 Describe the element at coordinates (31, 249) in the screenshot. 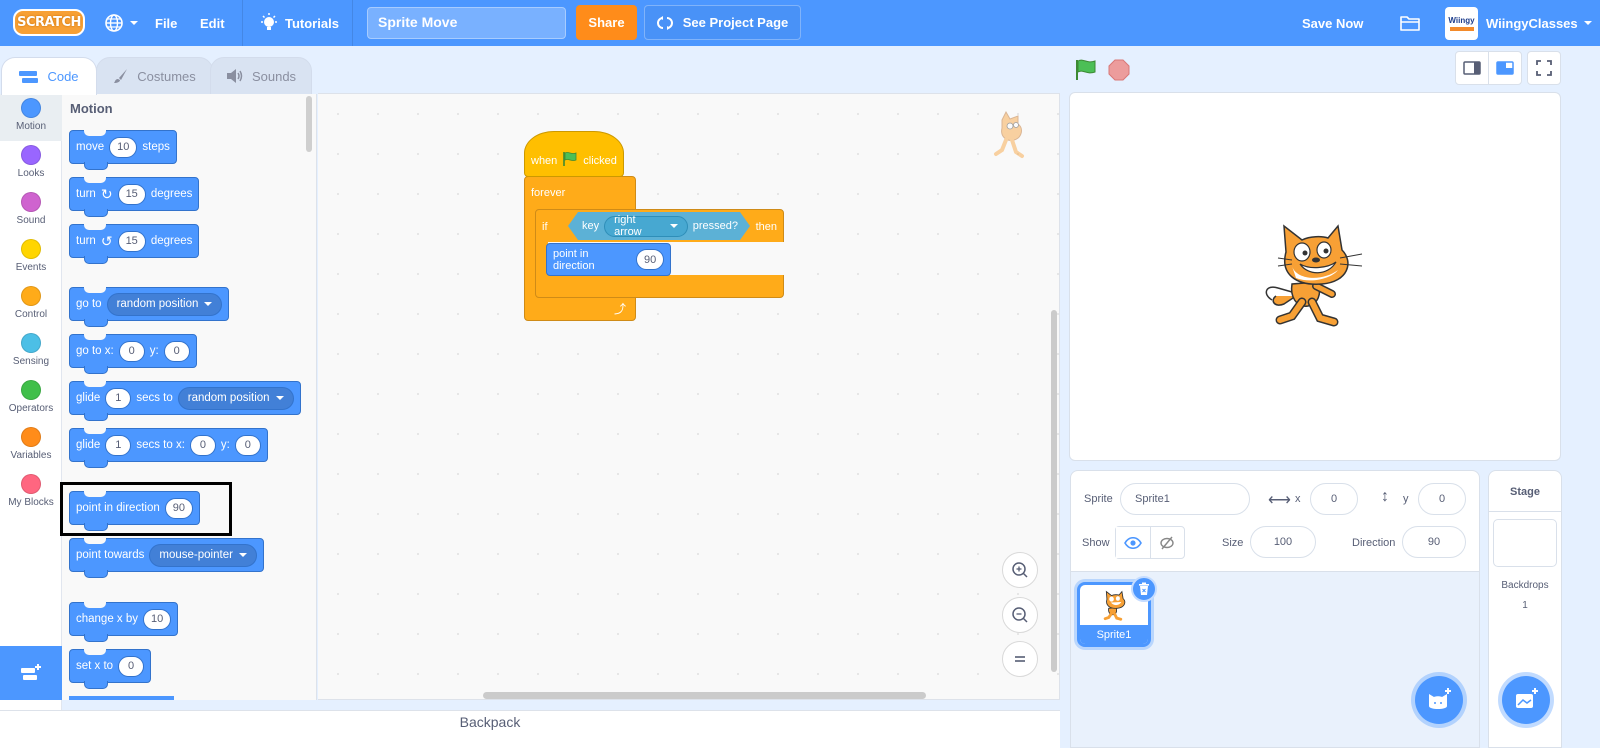

I see `events-dot-icon` at that location.